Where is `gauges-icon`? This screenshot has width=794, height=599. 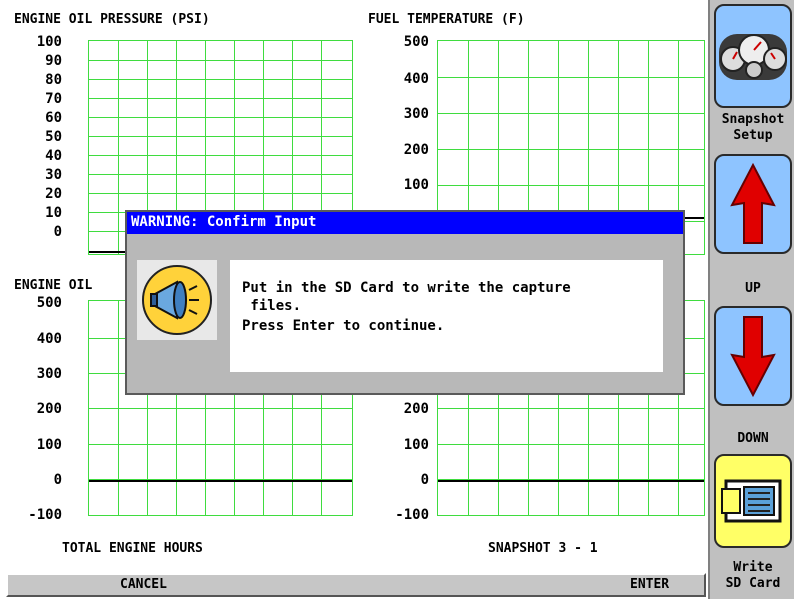 gauges-icon is located at coordinates (753, 57).